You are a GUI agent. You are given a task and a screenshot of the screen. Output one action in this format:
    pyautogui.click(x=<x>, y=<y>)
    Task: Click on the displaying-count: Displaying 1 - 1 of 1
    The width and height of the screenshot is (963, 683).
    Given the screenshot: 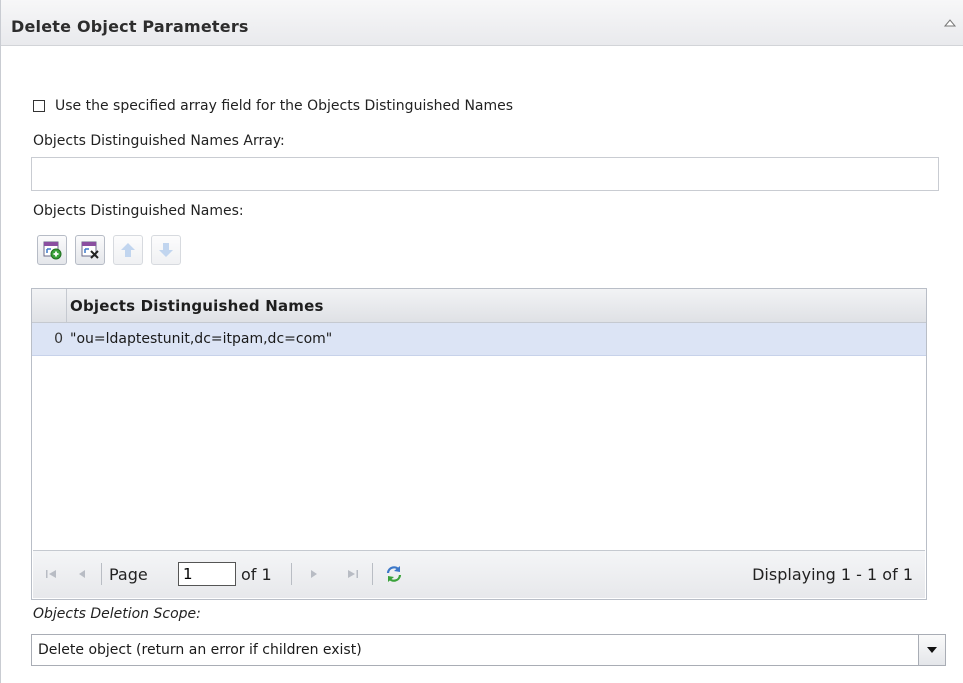 What is the action you would take?
    pyautogui.click(x=832, y=574)
    